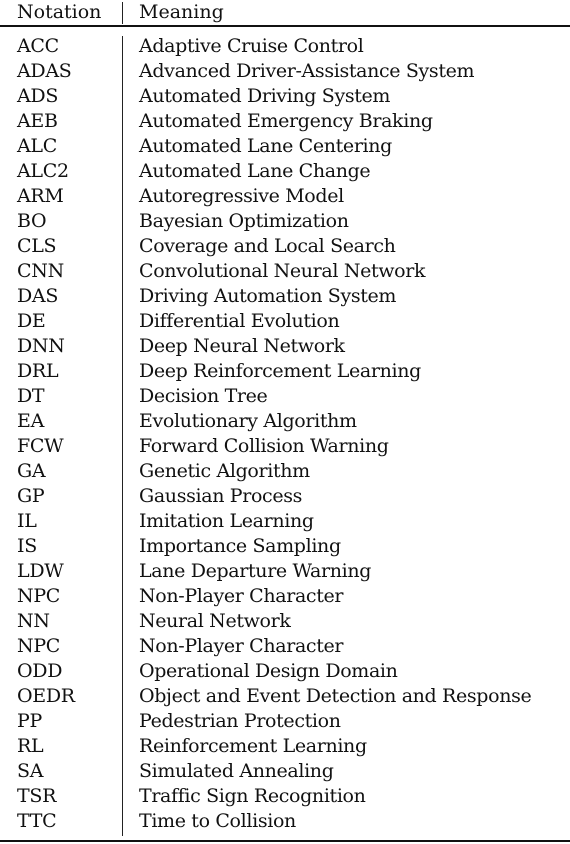  Describe the element at coordinates (224, 471) in the screenshot. I see `meaning-cell: Genetic Algorithm` at that location.